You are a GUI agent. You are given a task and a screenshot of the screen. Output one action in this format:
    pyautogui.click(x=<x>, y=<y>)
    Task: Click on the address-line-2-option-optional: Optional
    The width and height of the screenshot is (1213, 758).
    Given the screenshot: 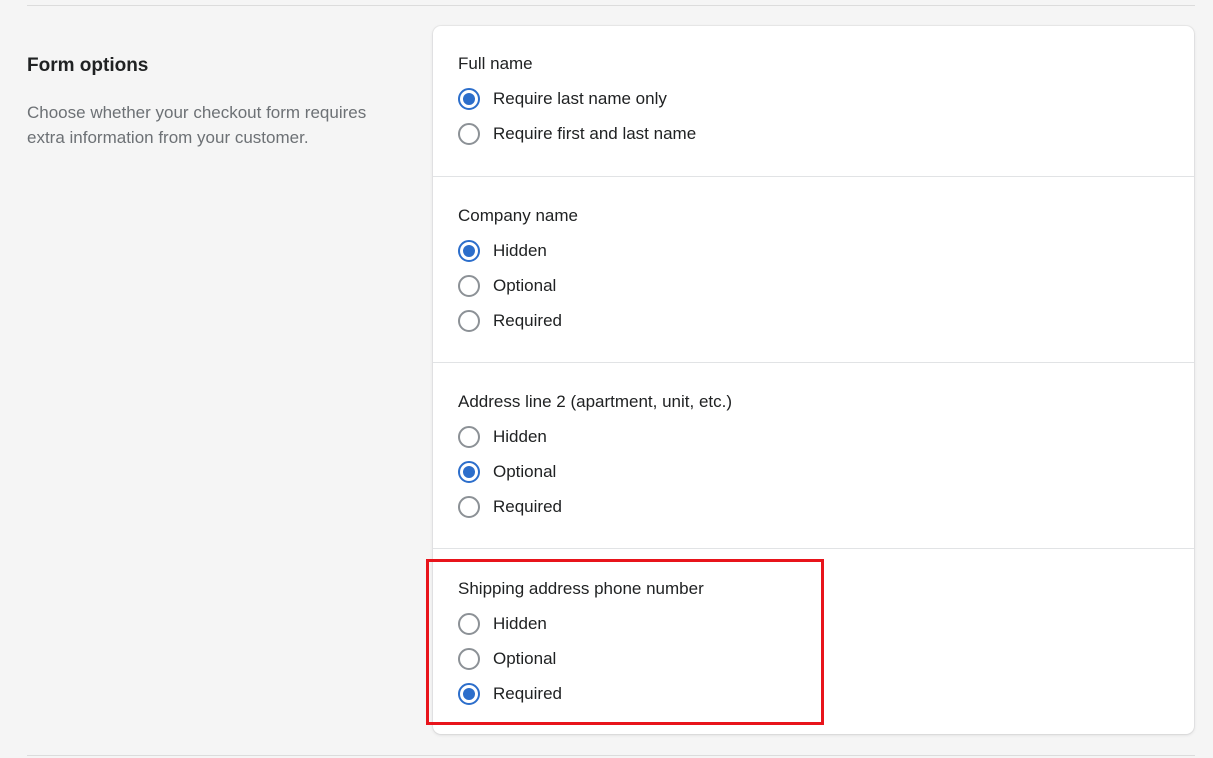 What is the action you would take?
    pyautogui.click(x=507, y=472)
    